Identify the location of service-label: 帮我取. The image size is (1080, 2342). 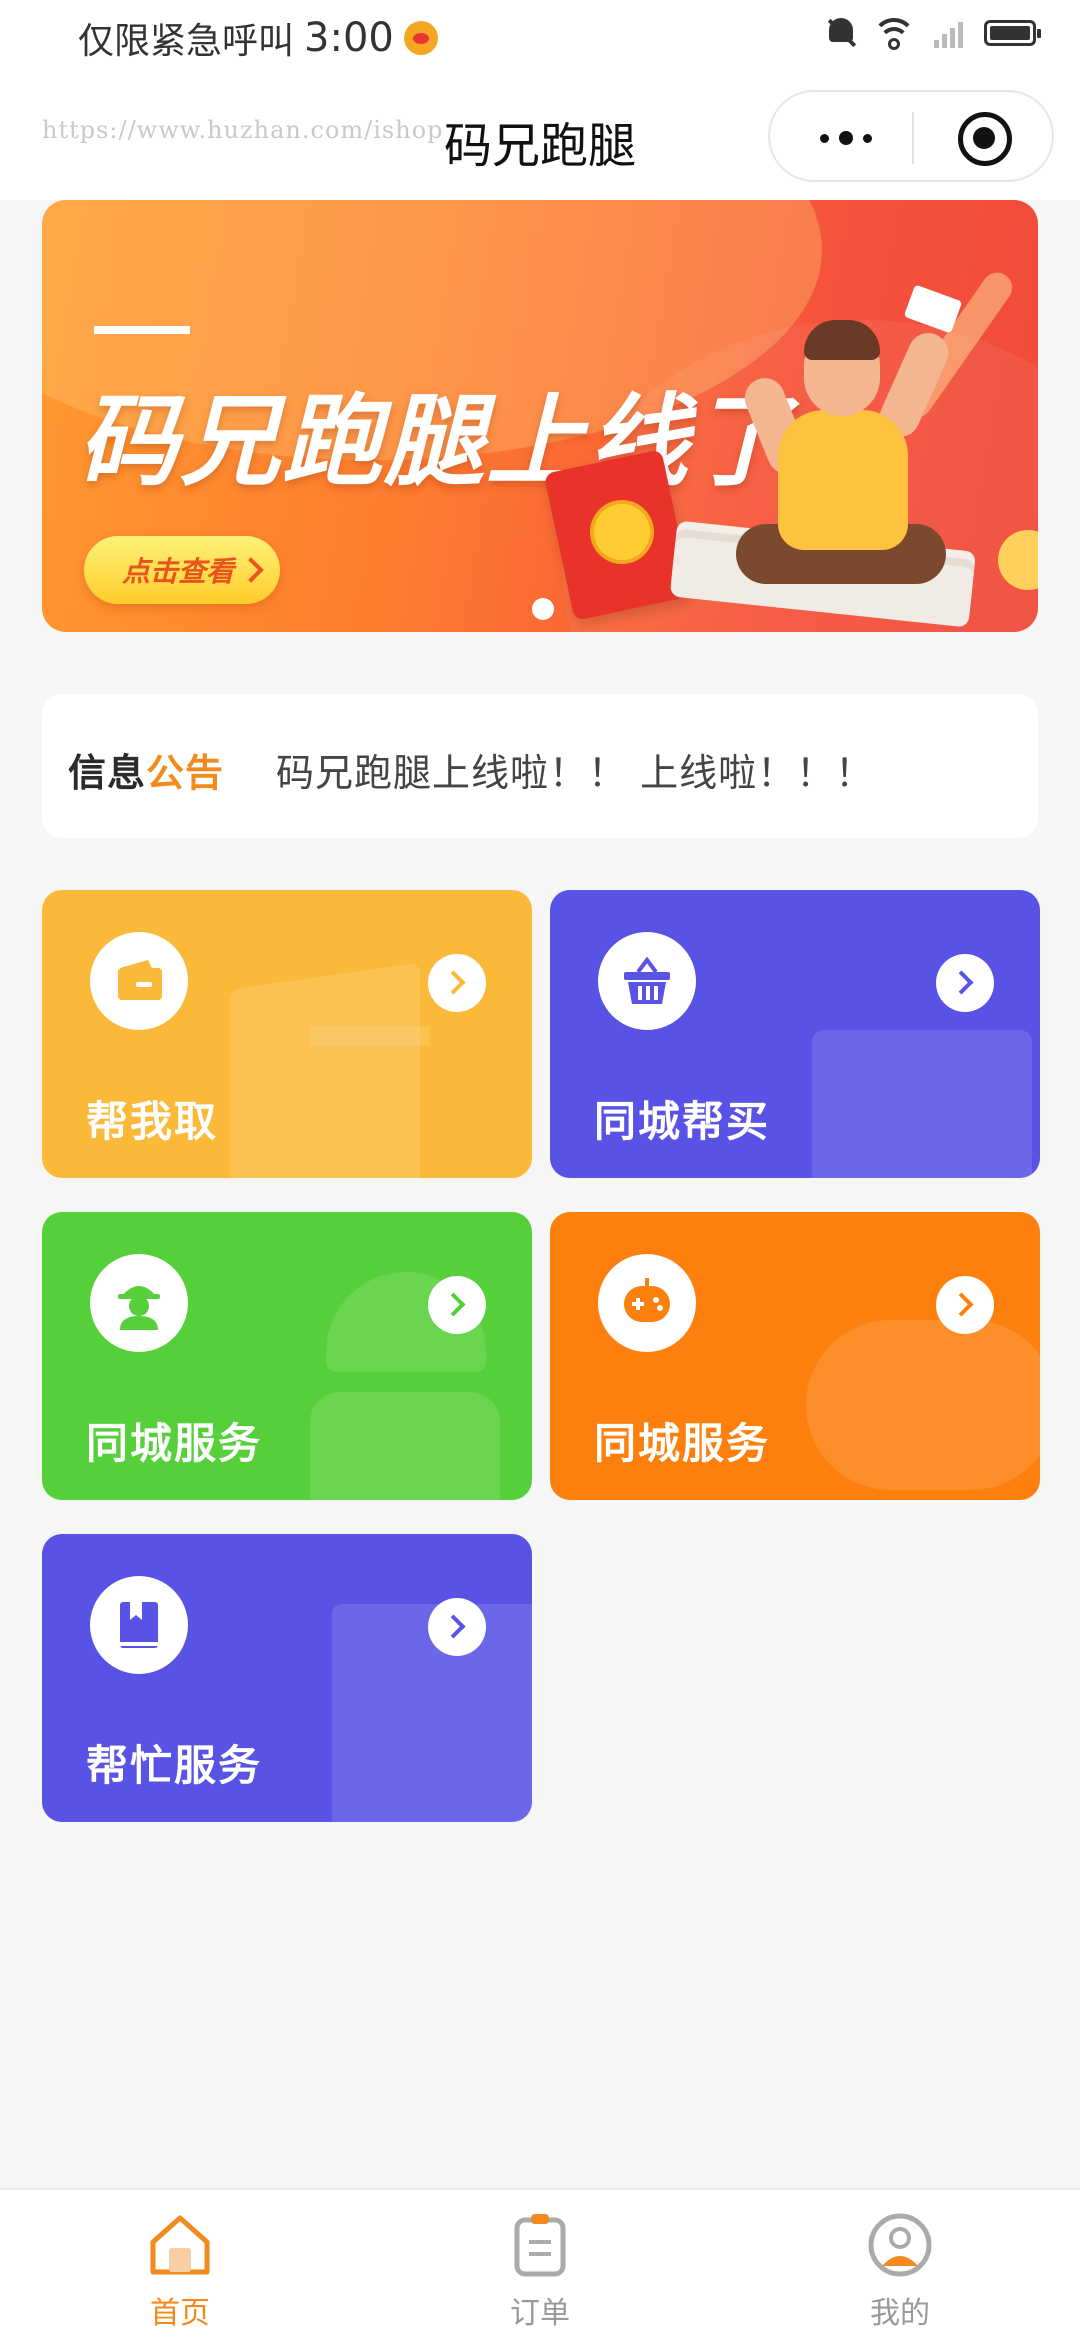
(152, 1121).